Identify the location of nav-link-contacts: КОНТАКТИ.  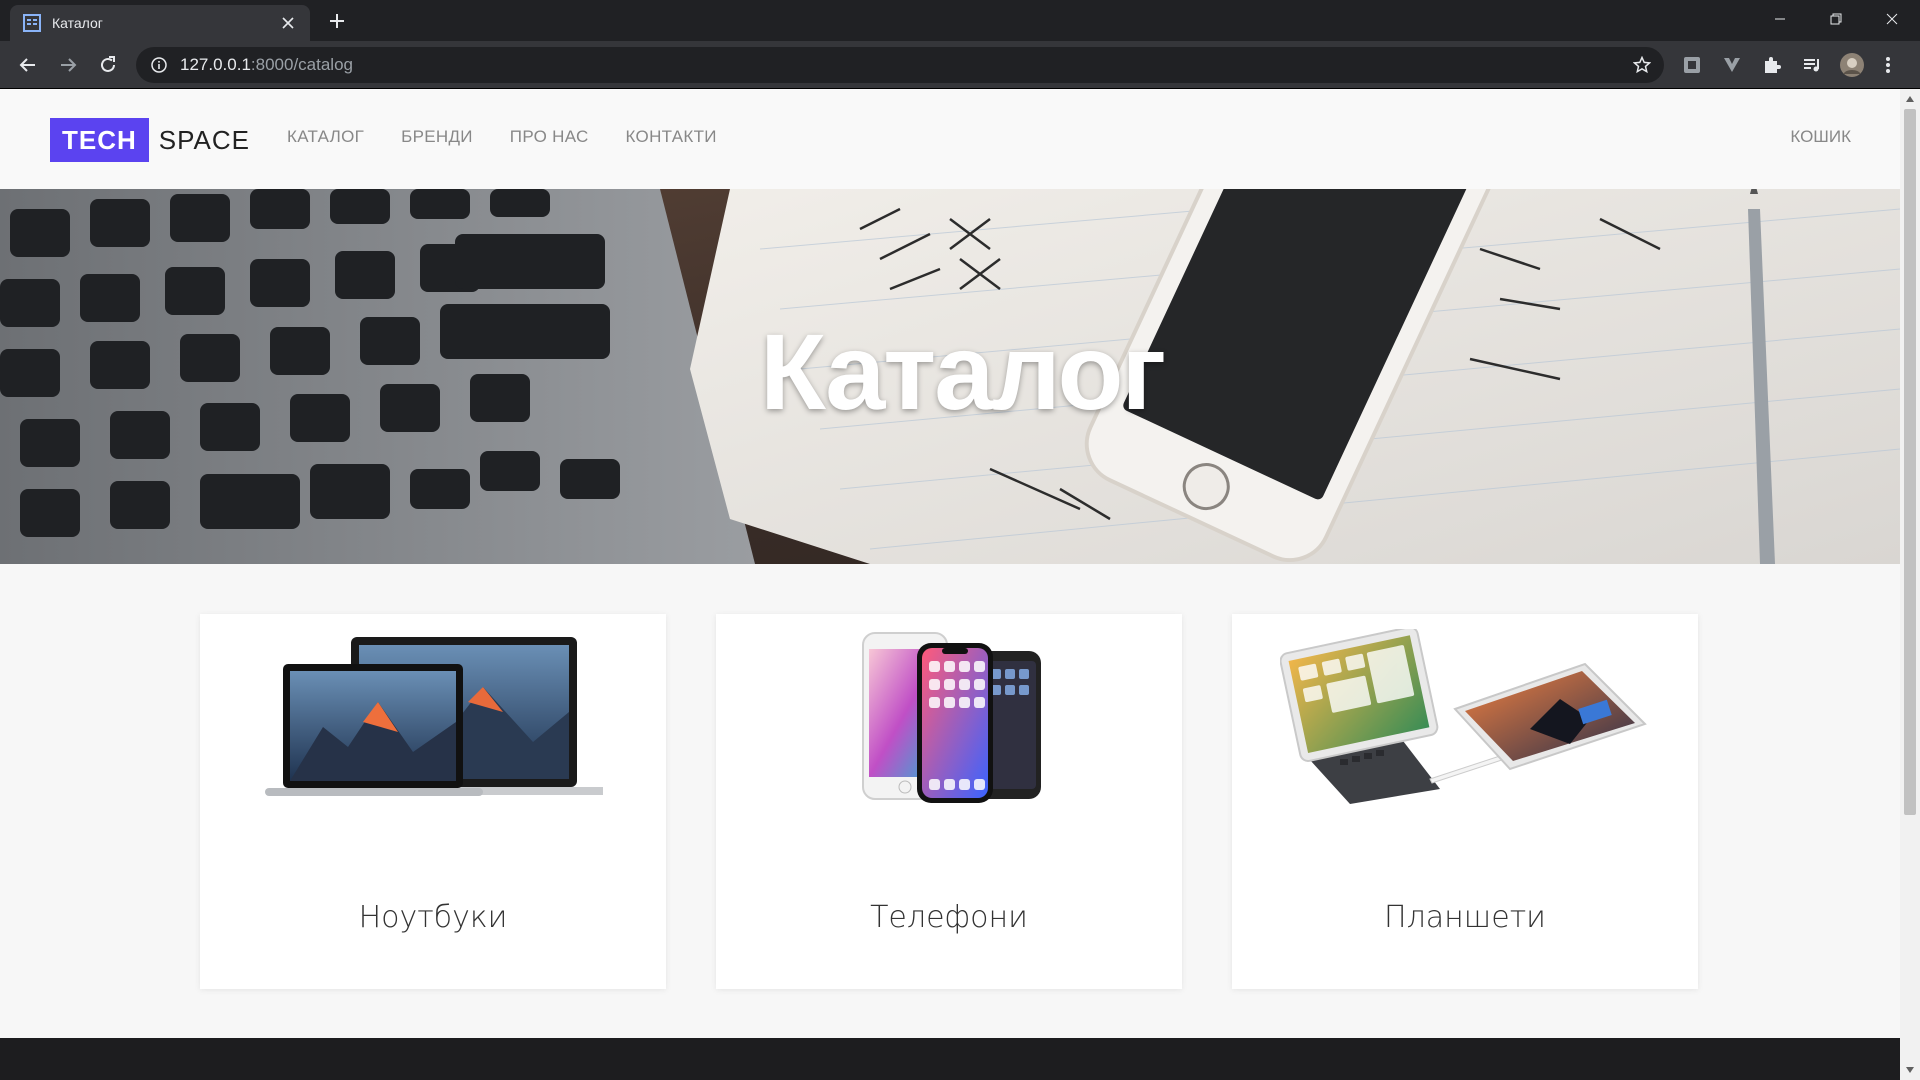
(671, 137).